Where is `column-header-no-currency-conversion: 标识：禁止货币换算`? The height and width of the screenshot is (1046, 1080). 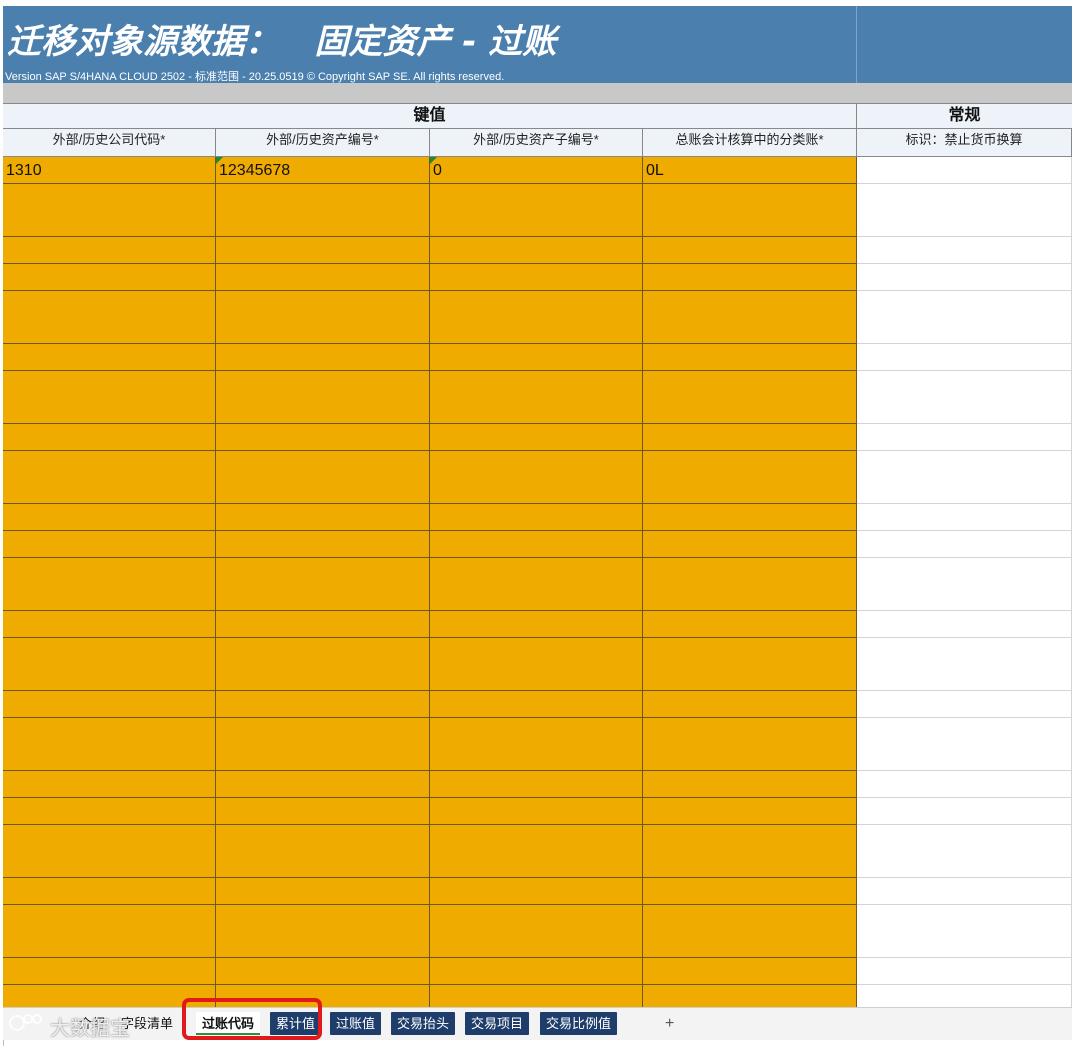
column-header-no-currency-conversion: 标识：禁止货币换算 is located at coordinates (964, 142).